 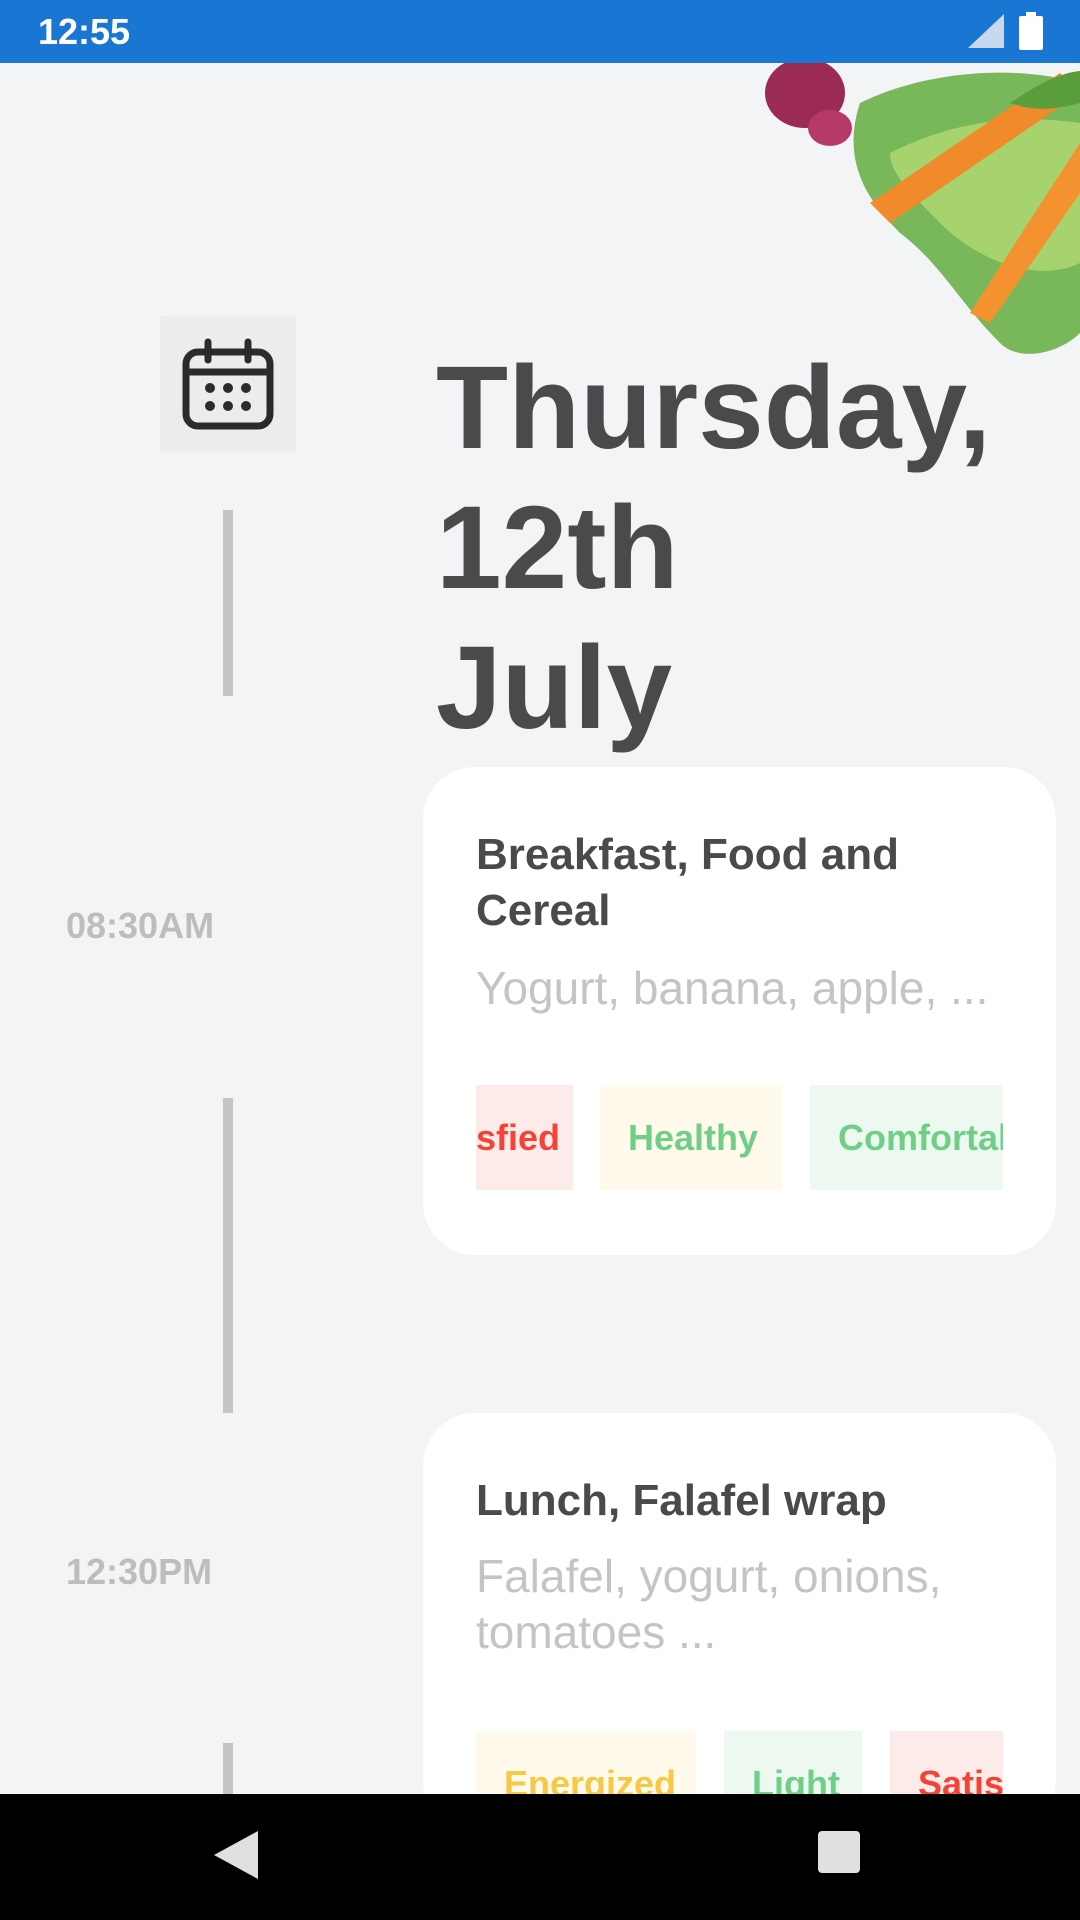 I want to click on mood-tag: Healthy, so click(x=691, y=1137).